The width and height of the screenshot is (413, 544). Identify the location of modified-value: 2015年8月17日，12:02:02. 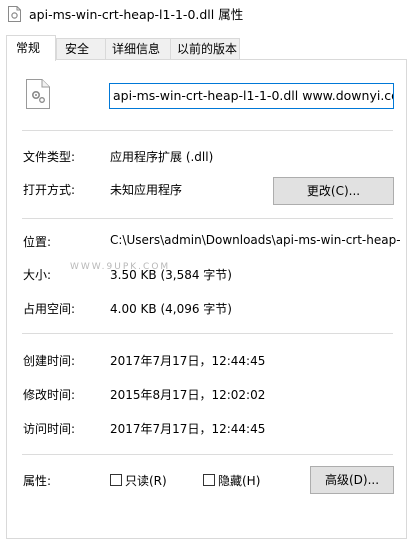
(188, 395).